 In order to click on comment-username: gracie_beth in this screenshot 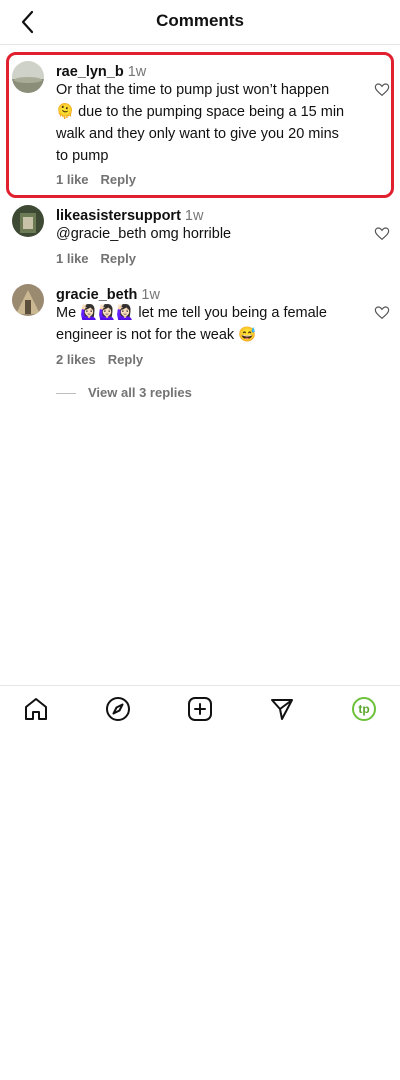, I will do `click(96, 295)`.